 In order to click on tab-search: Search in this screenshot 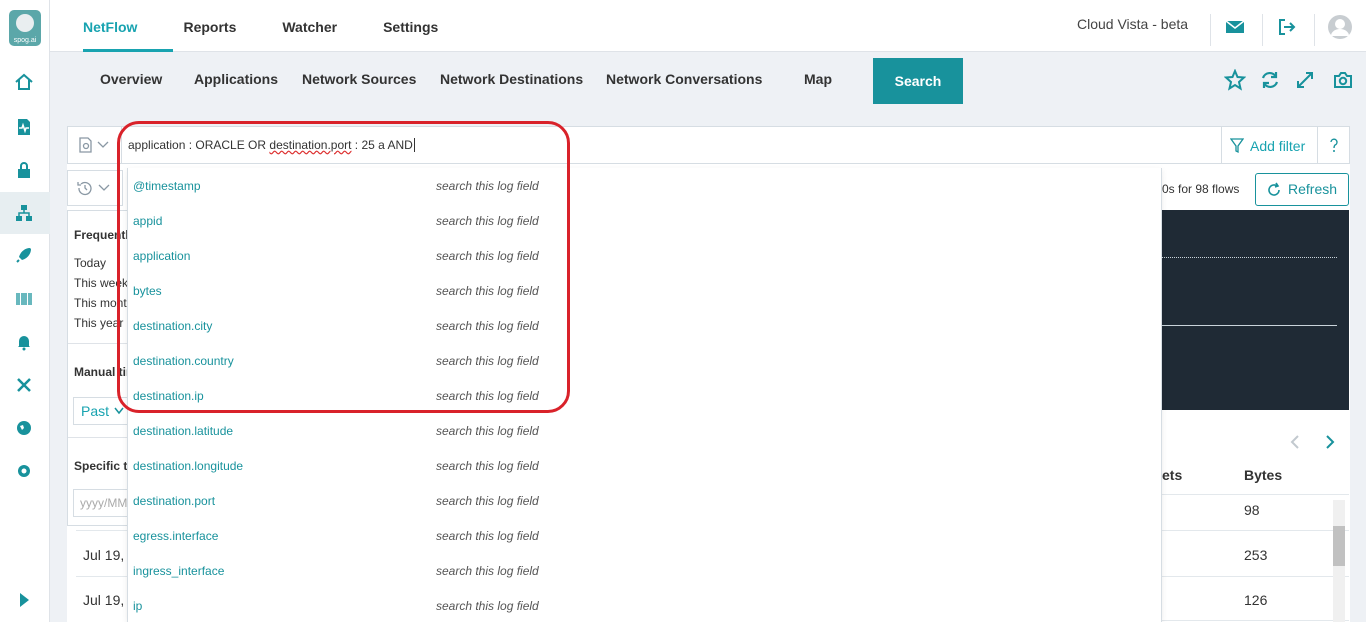, I will do `click(918, 81)`.